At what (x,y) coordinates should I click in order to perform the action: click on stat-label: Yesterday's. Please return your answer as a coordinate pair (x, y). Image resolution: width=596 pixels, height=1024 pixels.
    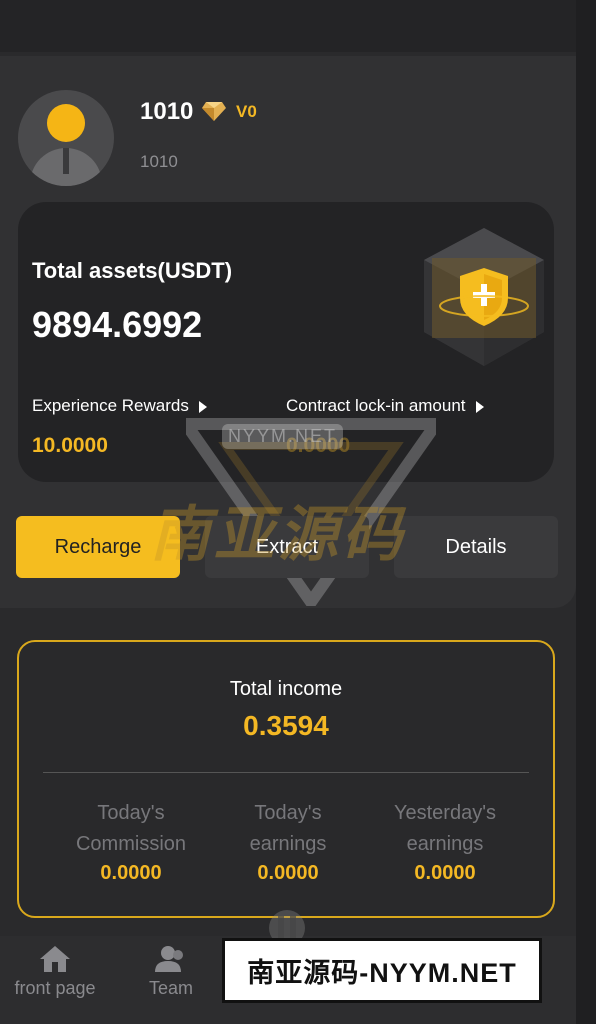
    Looking at the image, I should click on (445, 813).